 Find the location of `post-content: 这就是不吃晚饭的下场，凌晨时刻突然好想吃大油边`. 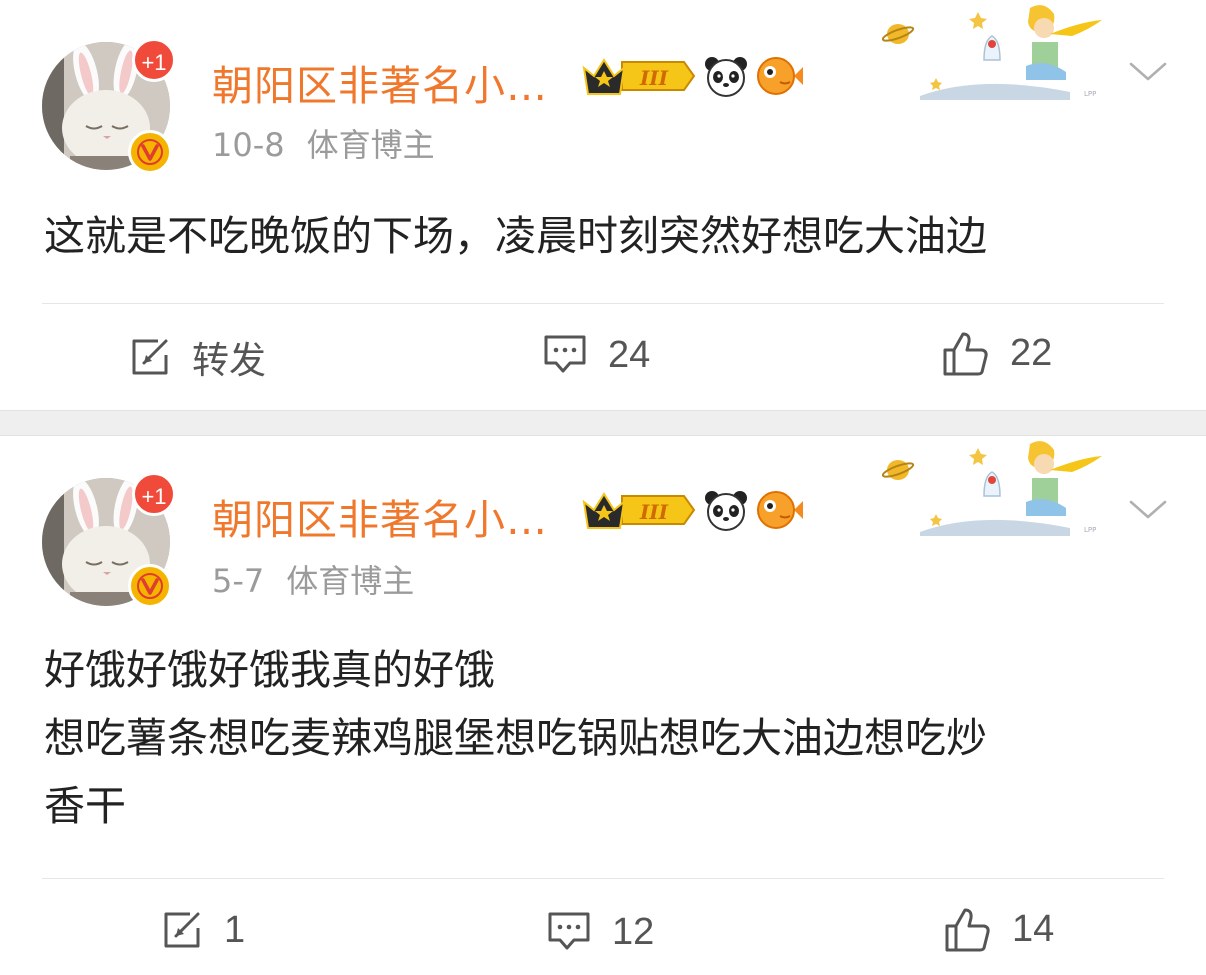

post-content: 这就是不吃晚饭的下场，凌晨时刻突然好想吃大油边 is located at coordinates (515, 236).